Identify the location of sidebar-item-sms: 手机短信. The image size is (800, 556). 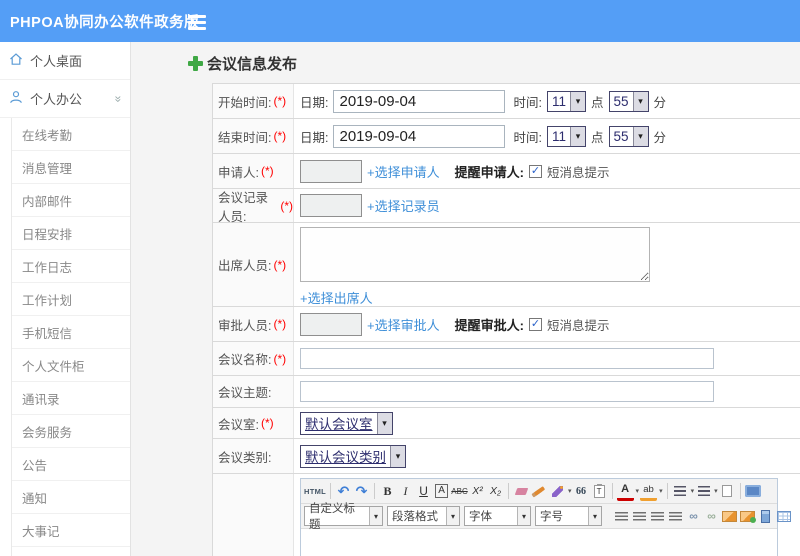
(71, 332).